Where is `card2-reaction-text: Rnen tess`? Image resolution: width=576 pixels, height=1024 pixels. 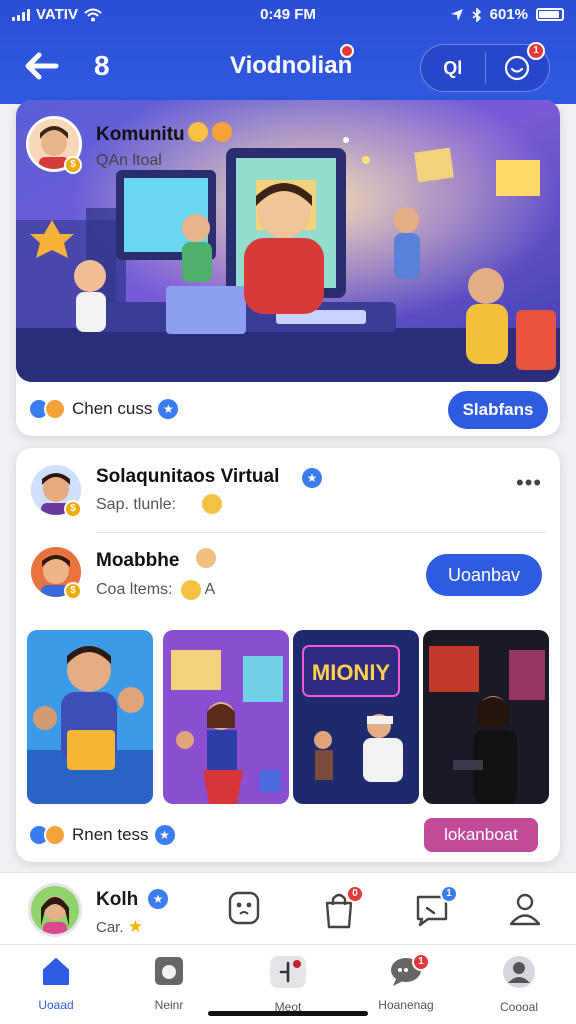 card2-reaction-text: Rnen tess is located at coordinates (110, 834).